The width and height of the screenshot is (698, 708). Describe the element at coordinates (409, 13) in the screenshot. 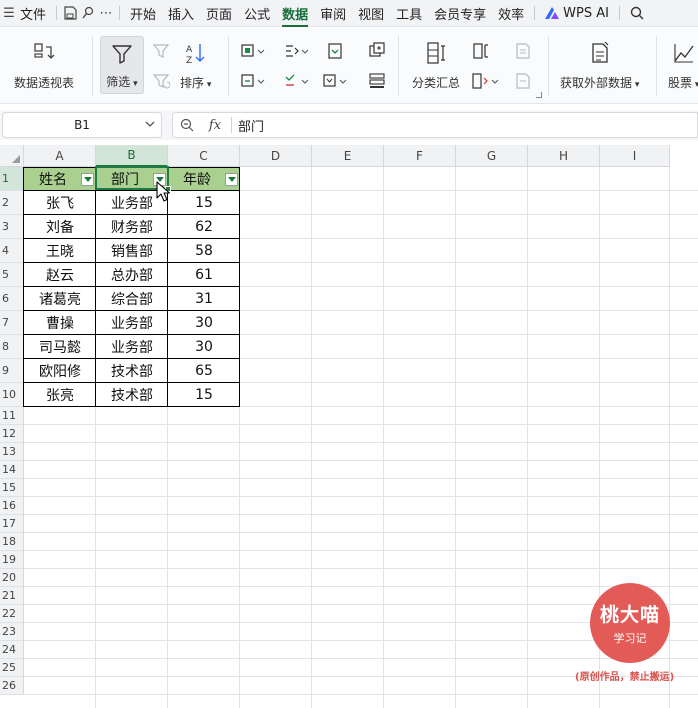

I see `tab-tools: 工具` at that location.